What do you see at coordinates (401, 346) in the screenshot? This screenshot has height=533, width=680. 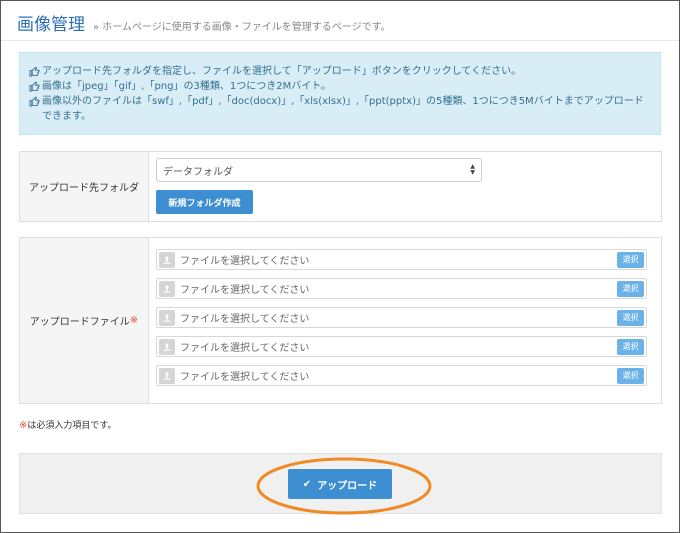 I see `file-input-row-4: ファイルを選択してください 選択` at bounding box center [401, 346].